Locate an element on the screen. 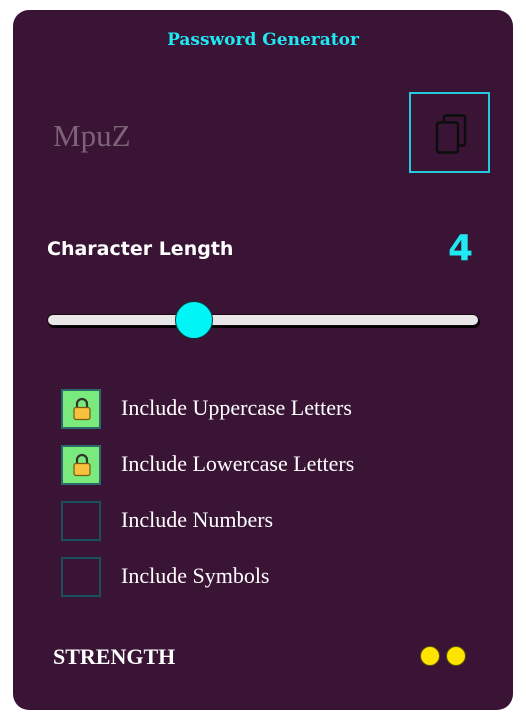 The width and height of the screenshot is (526, 725). copy-button is located at coordinates (449, 132).